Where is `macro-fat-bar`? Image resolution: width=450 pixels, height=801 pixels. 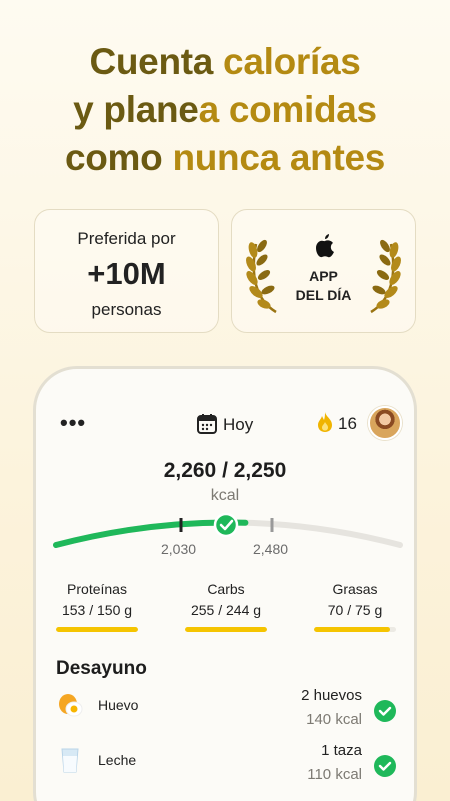
macro-fat-bar is located at coordinates (355, 629).